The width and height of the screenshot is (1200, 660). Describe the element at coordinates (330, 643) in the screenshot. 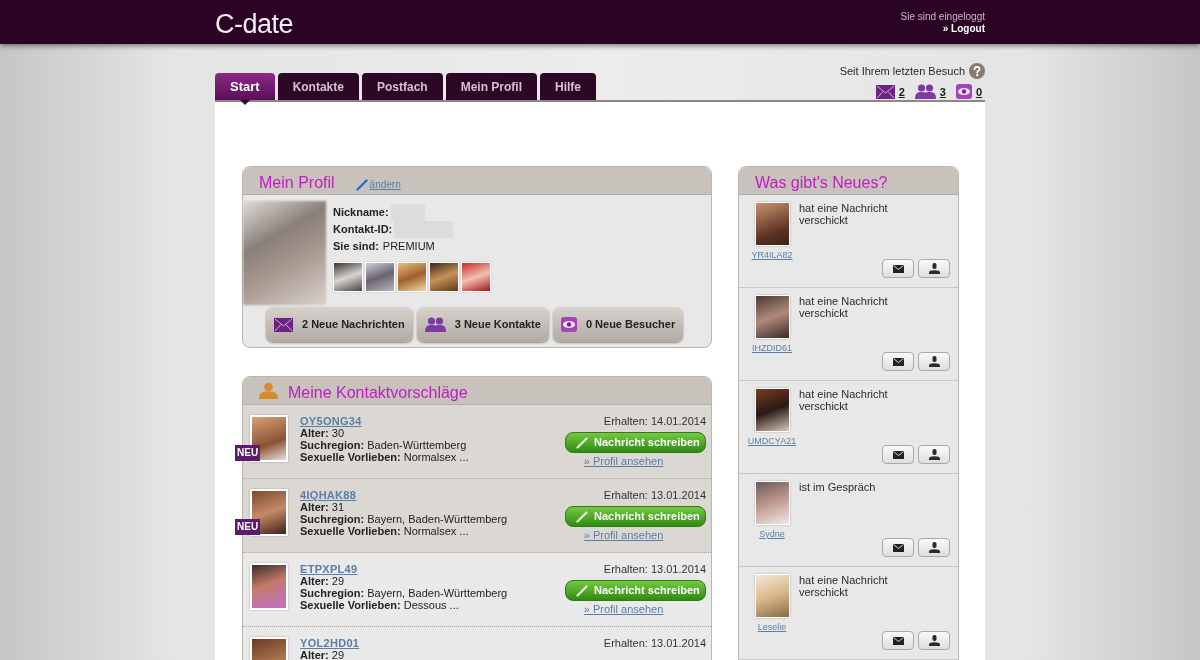

I see `profile-name-link: YOL2HD01` at that location.